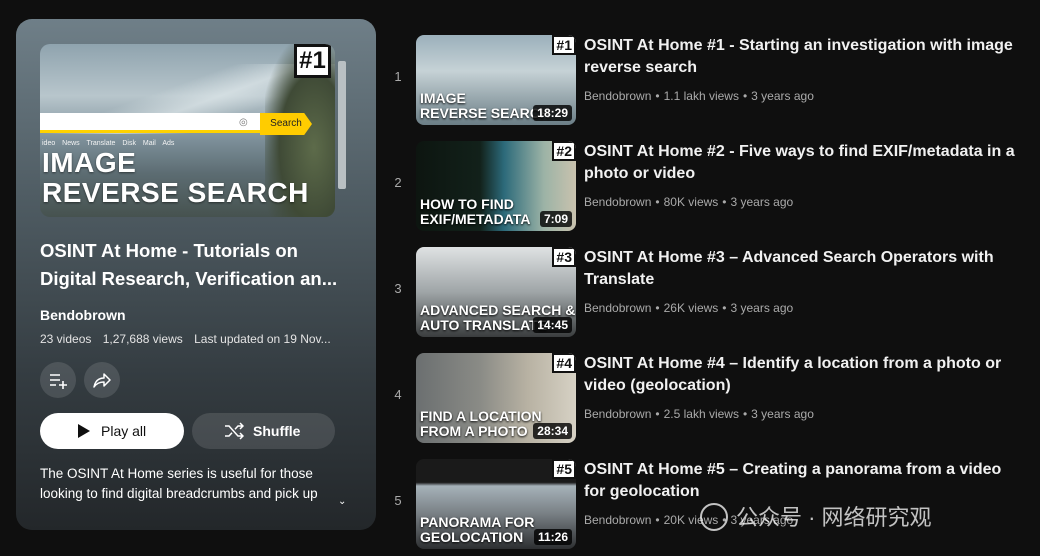  What do you see at coordinates (66, 339) in the screenshot?
I see `video-count: 23 videos` at bounding box center [66, 339].